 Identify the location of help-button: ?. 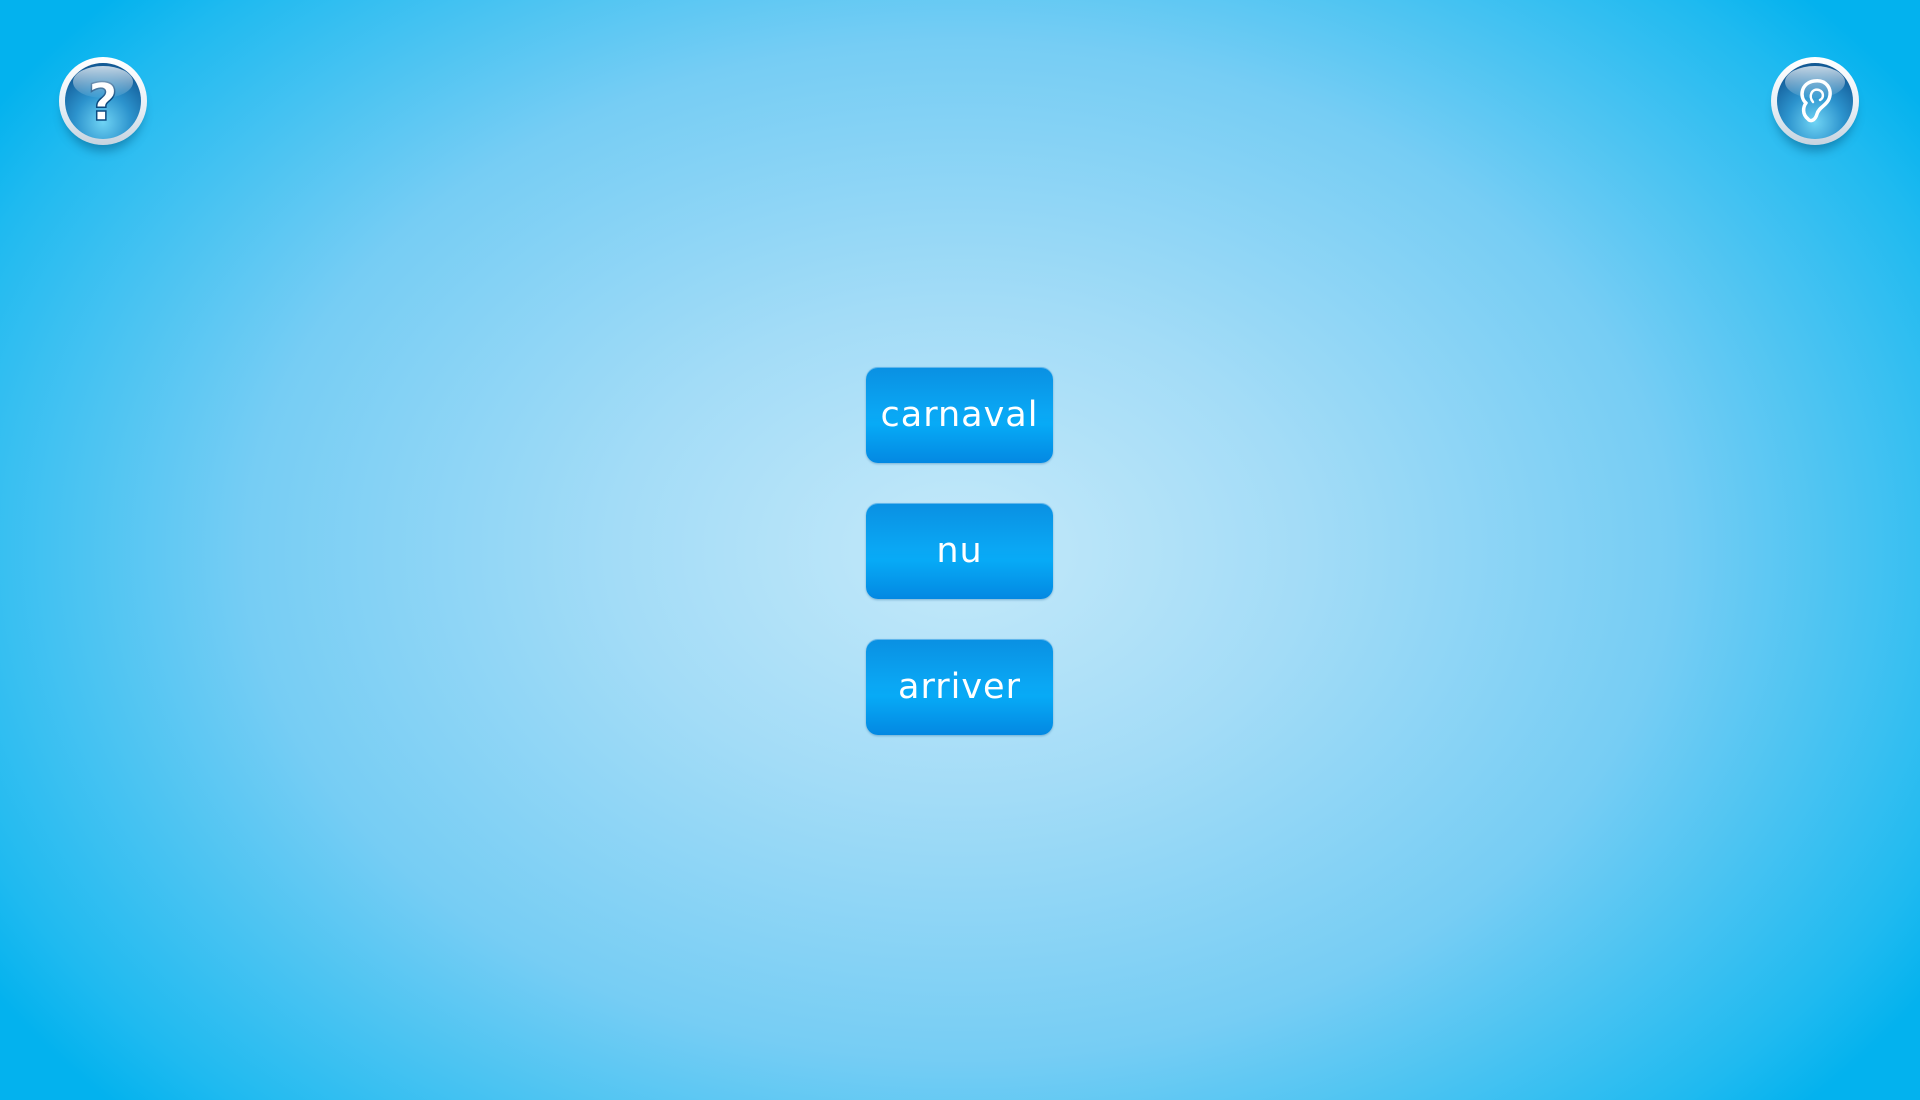
(103, 101).